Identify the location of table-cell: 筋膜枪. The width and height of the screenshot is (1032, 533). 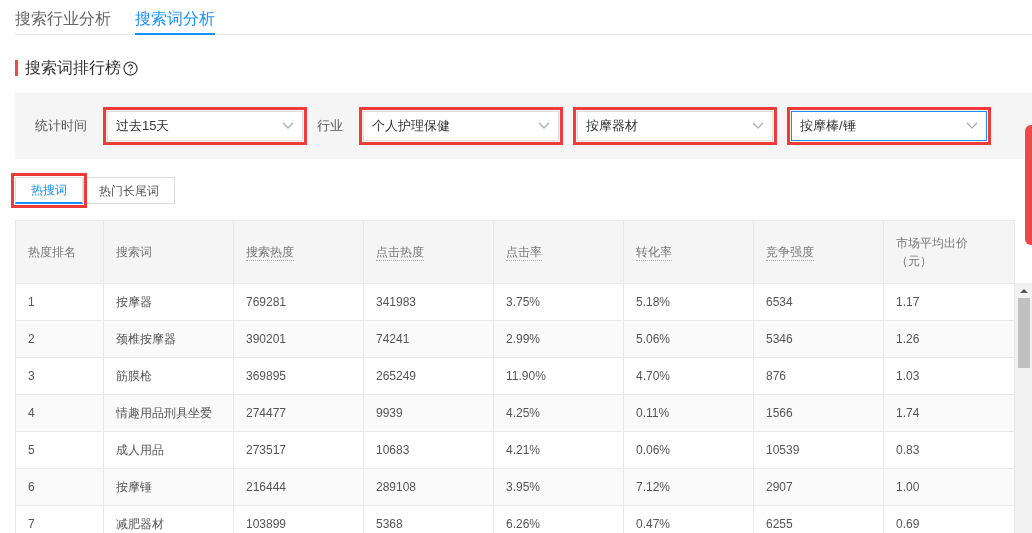
(168, 376).